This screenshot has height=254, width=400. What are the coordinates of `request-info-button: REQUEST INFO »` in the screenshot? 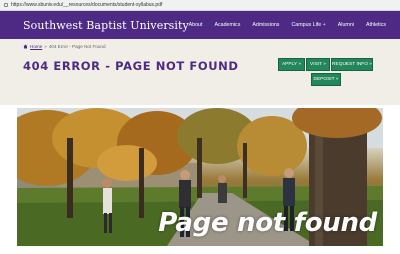 It's located at (352, 64).